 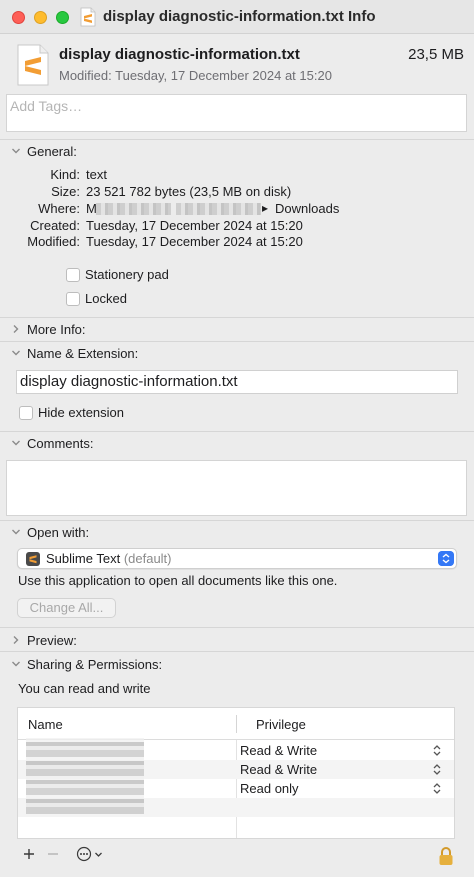 I want to click on plus-icon, so click(x=29, y=854).